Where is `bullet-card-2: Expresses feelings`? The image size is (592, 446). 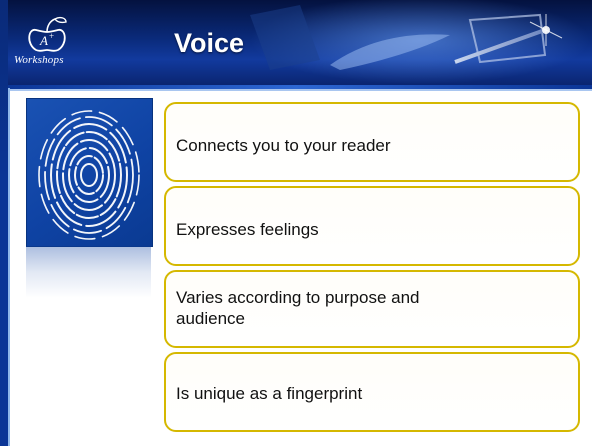 bullet-card-2: Expresses feelings is located at coordinates (372, 226).